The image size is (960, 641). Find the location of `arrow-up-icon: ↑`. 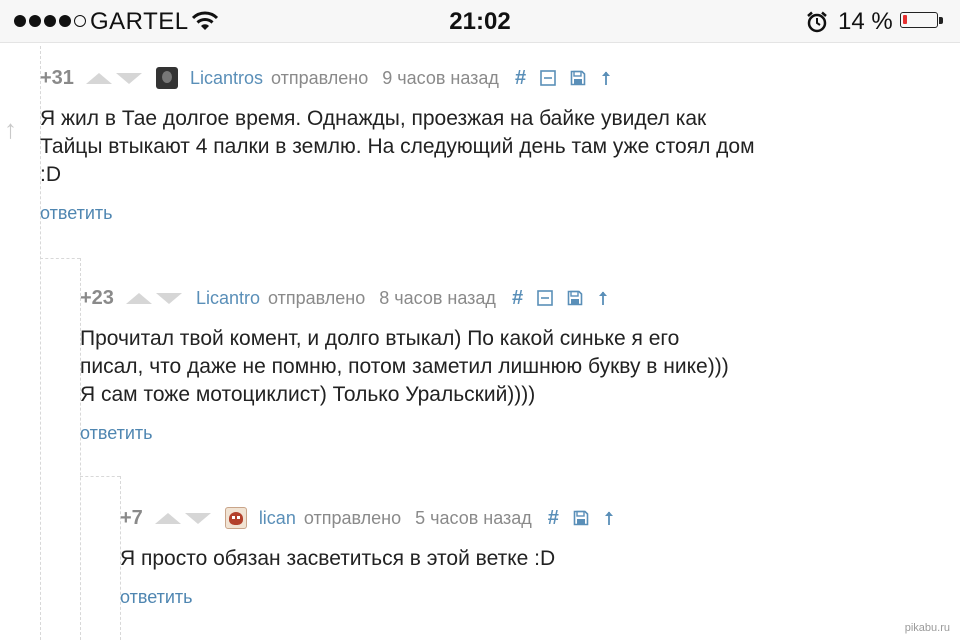

arrow-up-icon: ↑ is located at coordinates (10, 129).